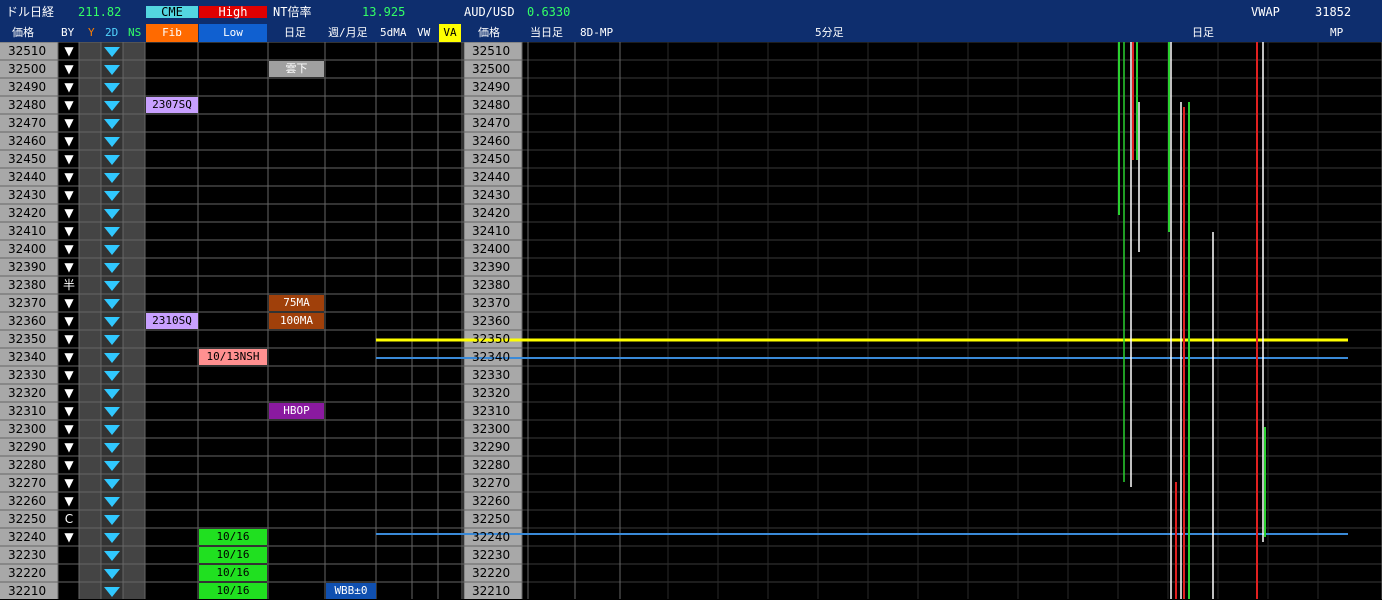 The width and height of the screenshot is (1382, 600). Describe the element at coordinates (233, 12) in the screenshot. I see `high-badge: High` at that location.